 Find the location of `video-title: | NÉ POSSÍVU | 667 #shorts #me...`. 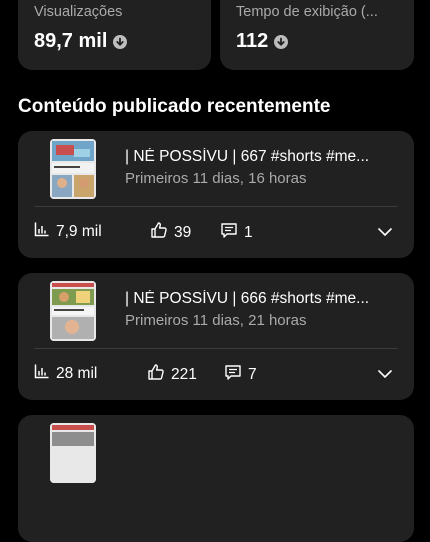

video-title: | NÉ POSSÍVU | 667 #shorts #me... is located at coordinates (247, 156).